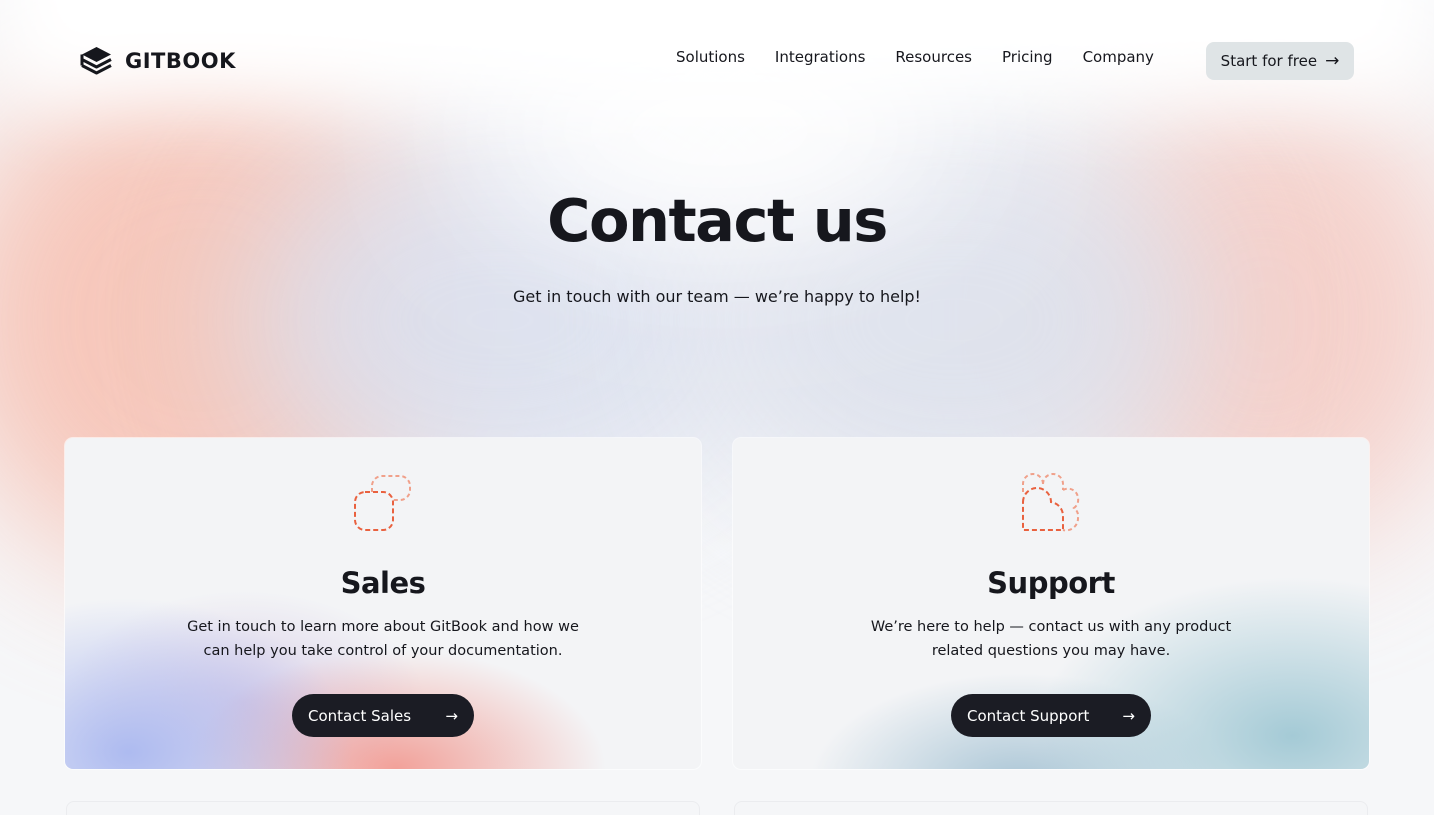 The height and width of the screenshot is (815, 1434). Describe the element at coordinates (710, 57) in the screenshot. I see `nav-item-solutions: Solutions` at that location.